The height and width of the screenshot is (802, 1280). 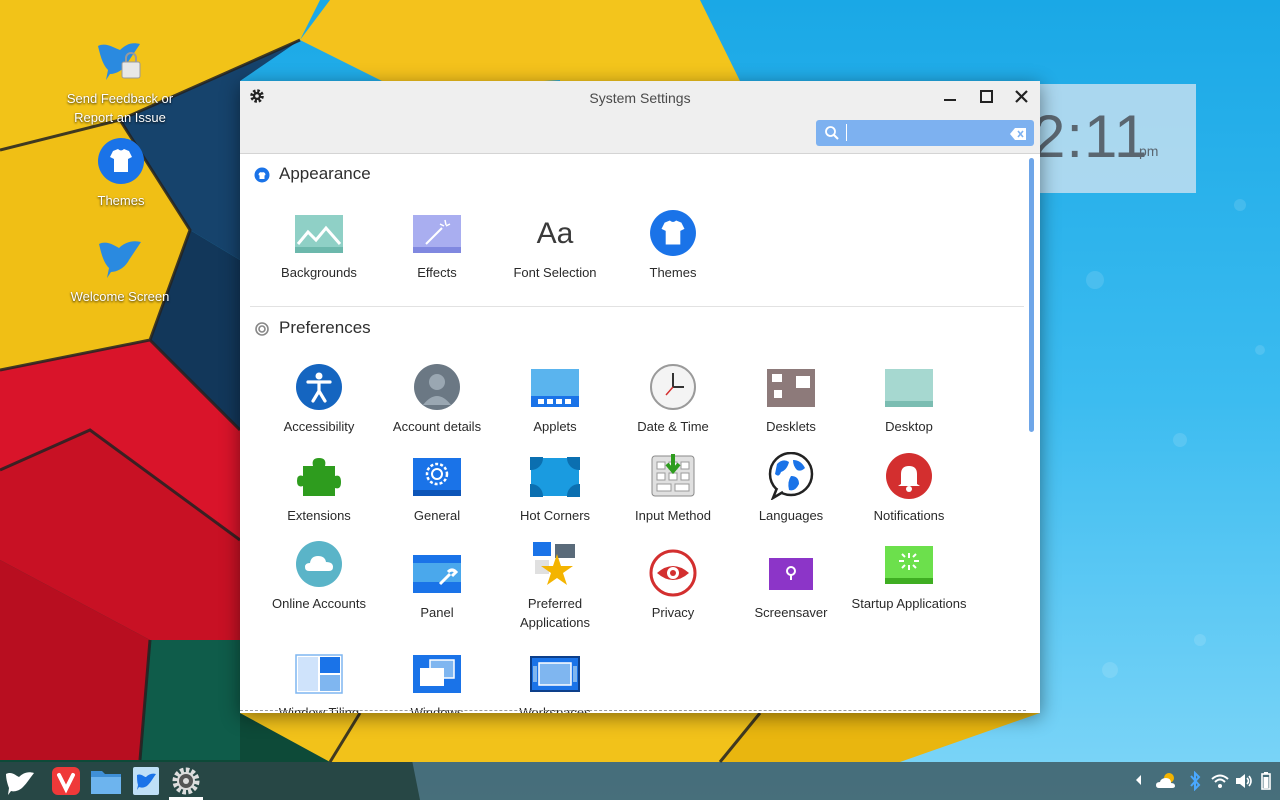 I want to click on settings-item-startup-applications: Startup Applications, so click(x=909, y=576).